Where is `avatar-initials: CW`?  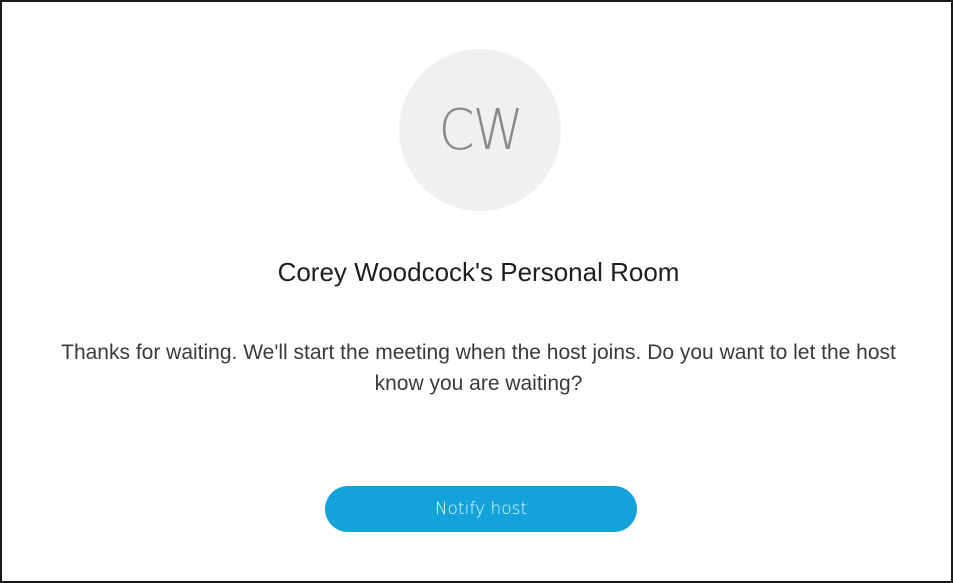 avatar-initials: CW is located at coordinates (480, 130).